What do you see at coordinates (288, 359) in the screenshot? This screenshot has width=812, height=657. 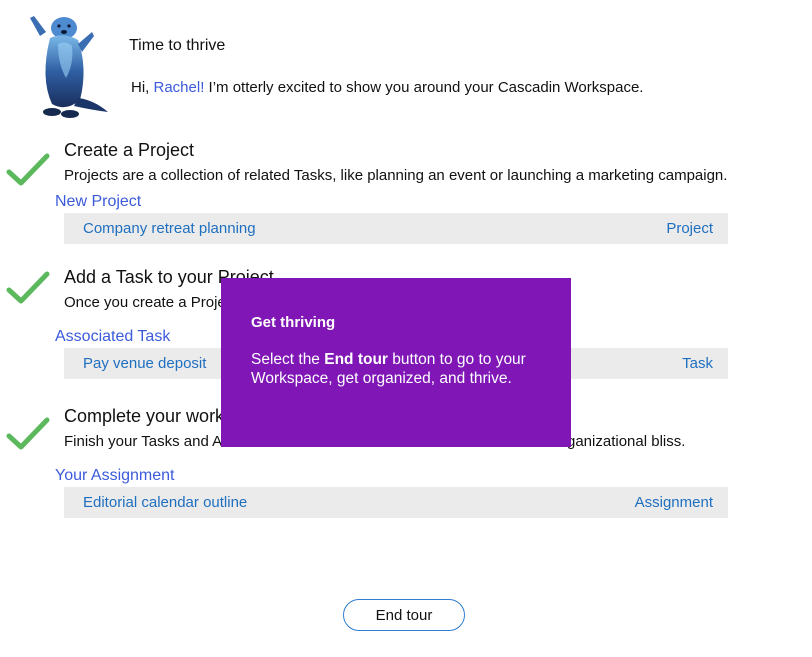 I see `tooltip-body-prefix: Select the` at bounding box center [288, 359].